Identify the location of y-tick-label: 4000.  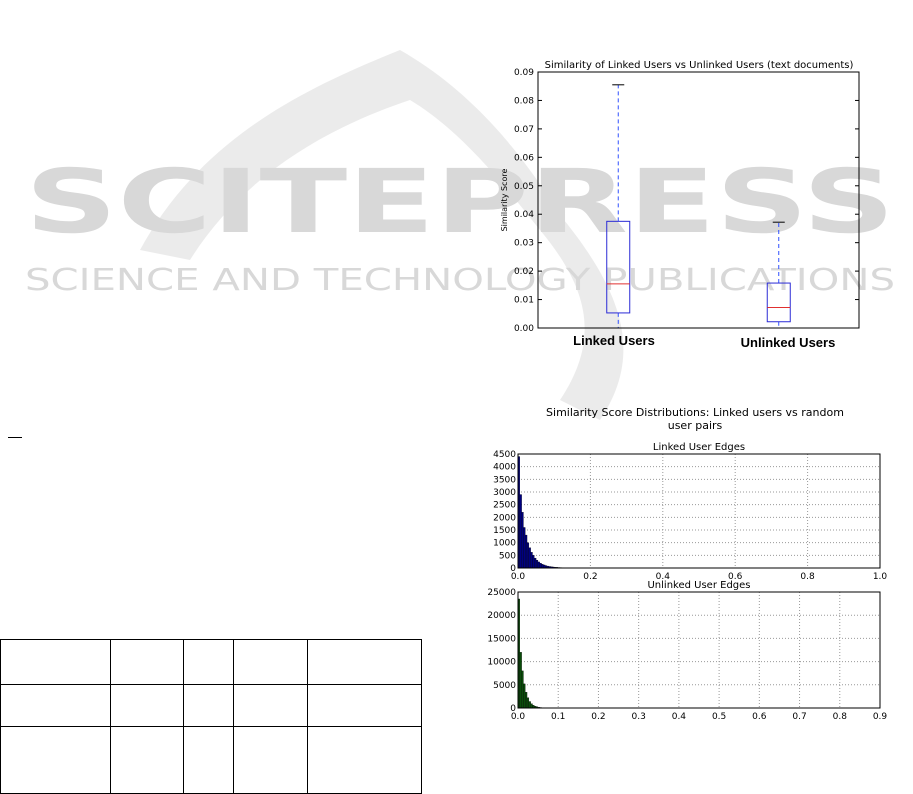
(504, 468).